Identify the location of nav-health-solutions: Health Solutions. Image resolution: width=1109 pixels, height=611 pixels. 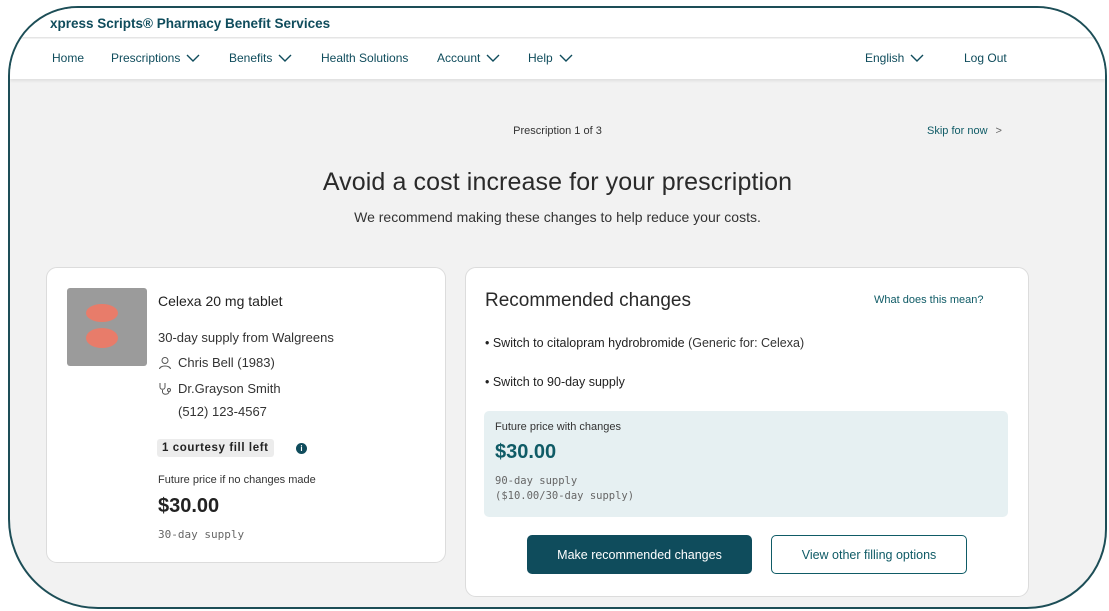
(364, 58).